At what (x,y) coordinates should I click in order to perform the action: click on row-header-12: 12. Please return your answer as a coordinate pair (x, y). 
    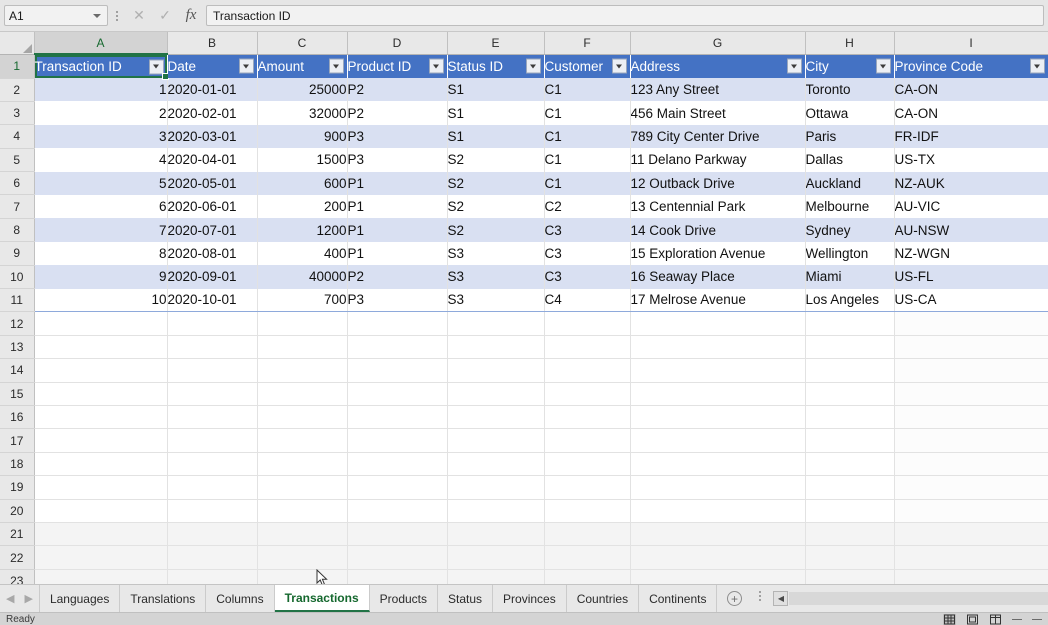
    Looking at the image, I should click on (17, 323).